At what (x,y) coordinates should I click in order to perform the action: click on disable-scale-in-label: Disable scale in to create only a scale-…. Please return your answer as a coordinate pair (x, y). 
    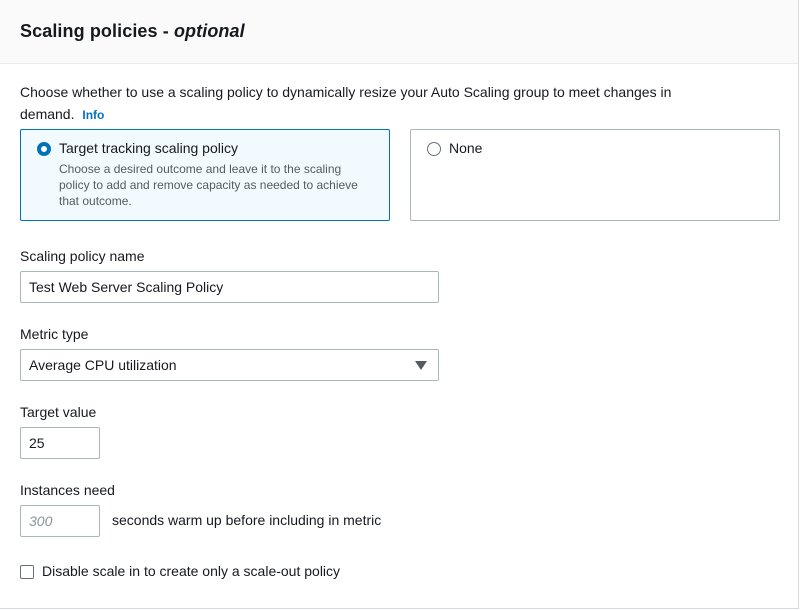
    Looking at the image, I should click on (191, 571).